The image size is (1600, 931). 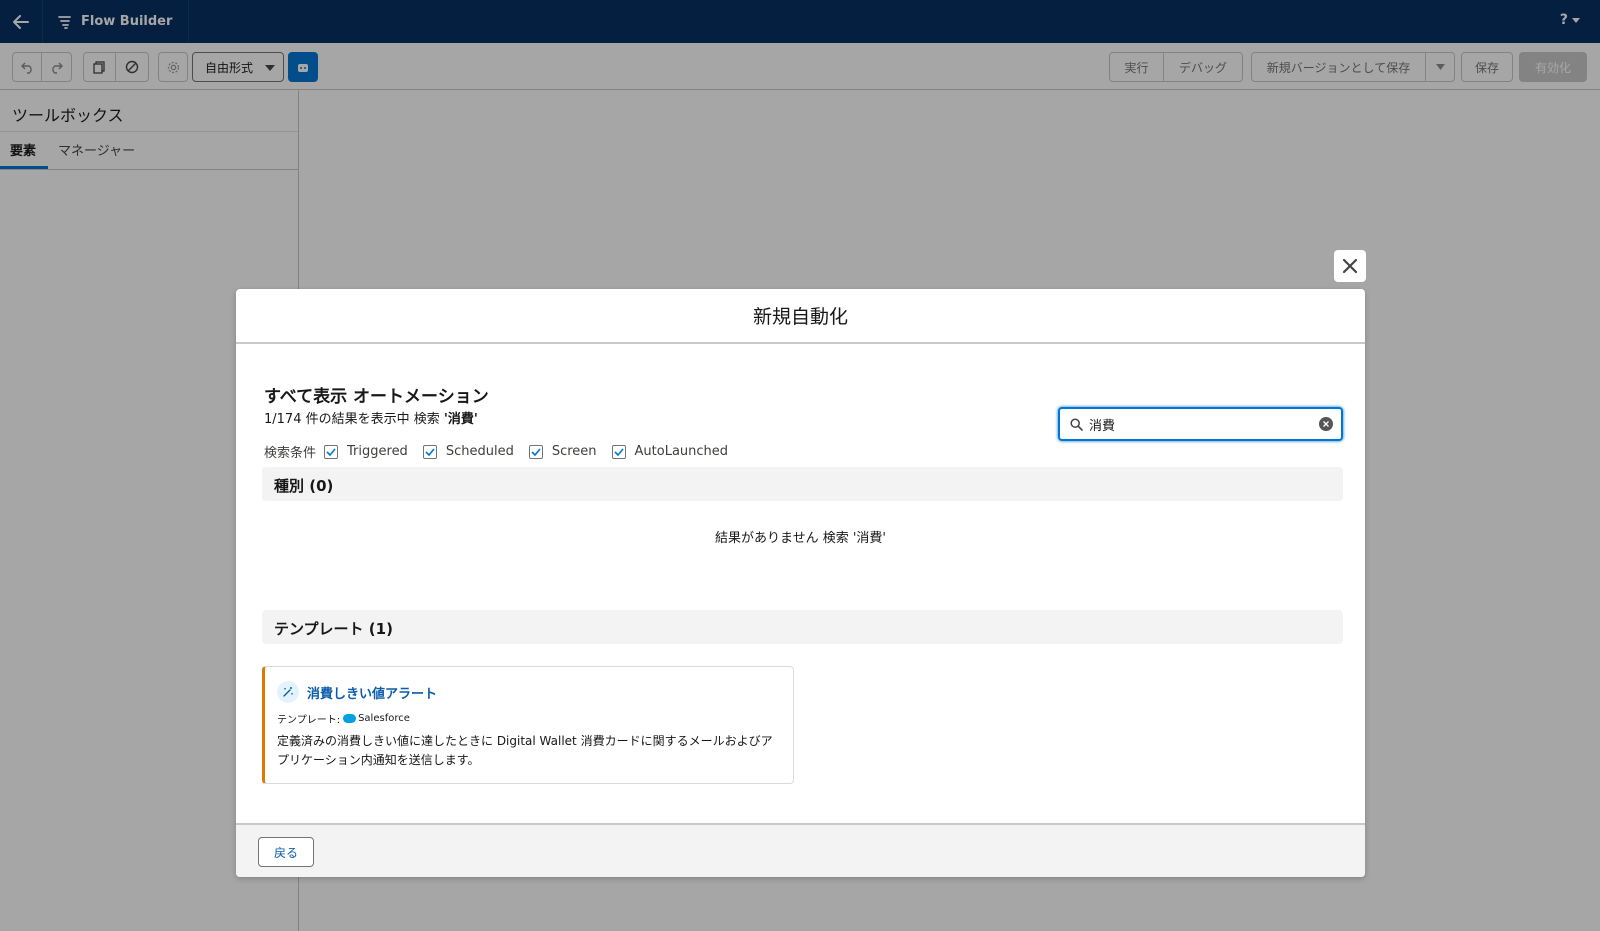 What do you see at coordinates (681, 451) in the screenshot?
I see `filter-autolaunched-label: AutoLaunched` at bounding box center [681, 451].